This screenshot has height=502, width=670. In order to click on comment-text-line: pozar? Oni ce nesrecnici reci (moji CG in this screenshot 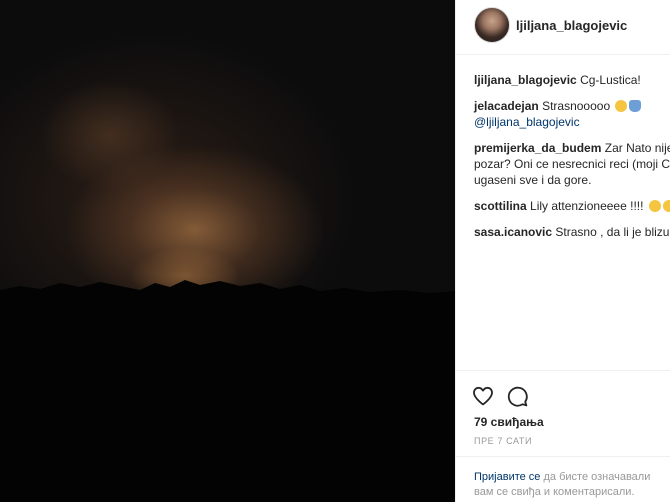, I will do `click(572, 164)`.